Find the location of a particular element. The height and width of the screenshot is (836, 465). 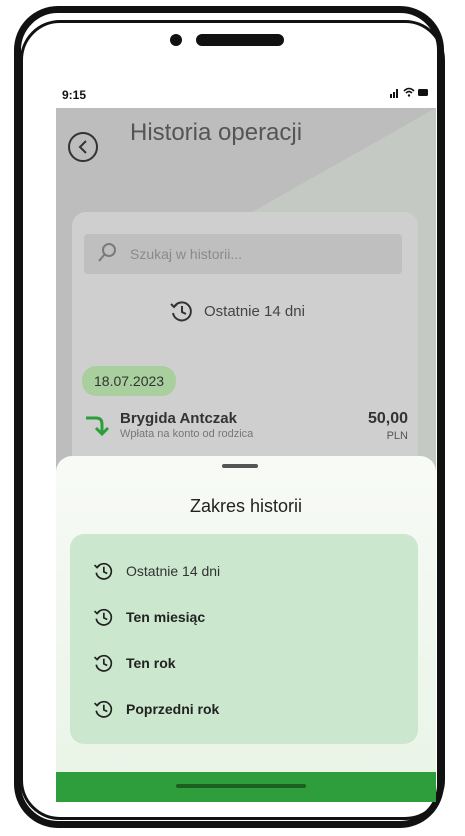

status-time: 9:15 is located at coordinates (74, 95).